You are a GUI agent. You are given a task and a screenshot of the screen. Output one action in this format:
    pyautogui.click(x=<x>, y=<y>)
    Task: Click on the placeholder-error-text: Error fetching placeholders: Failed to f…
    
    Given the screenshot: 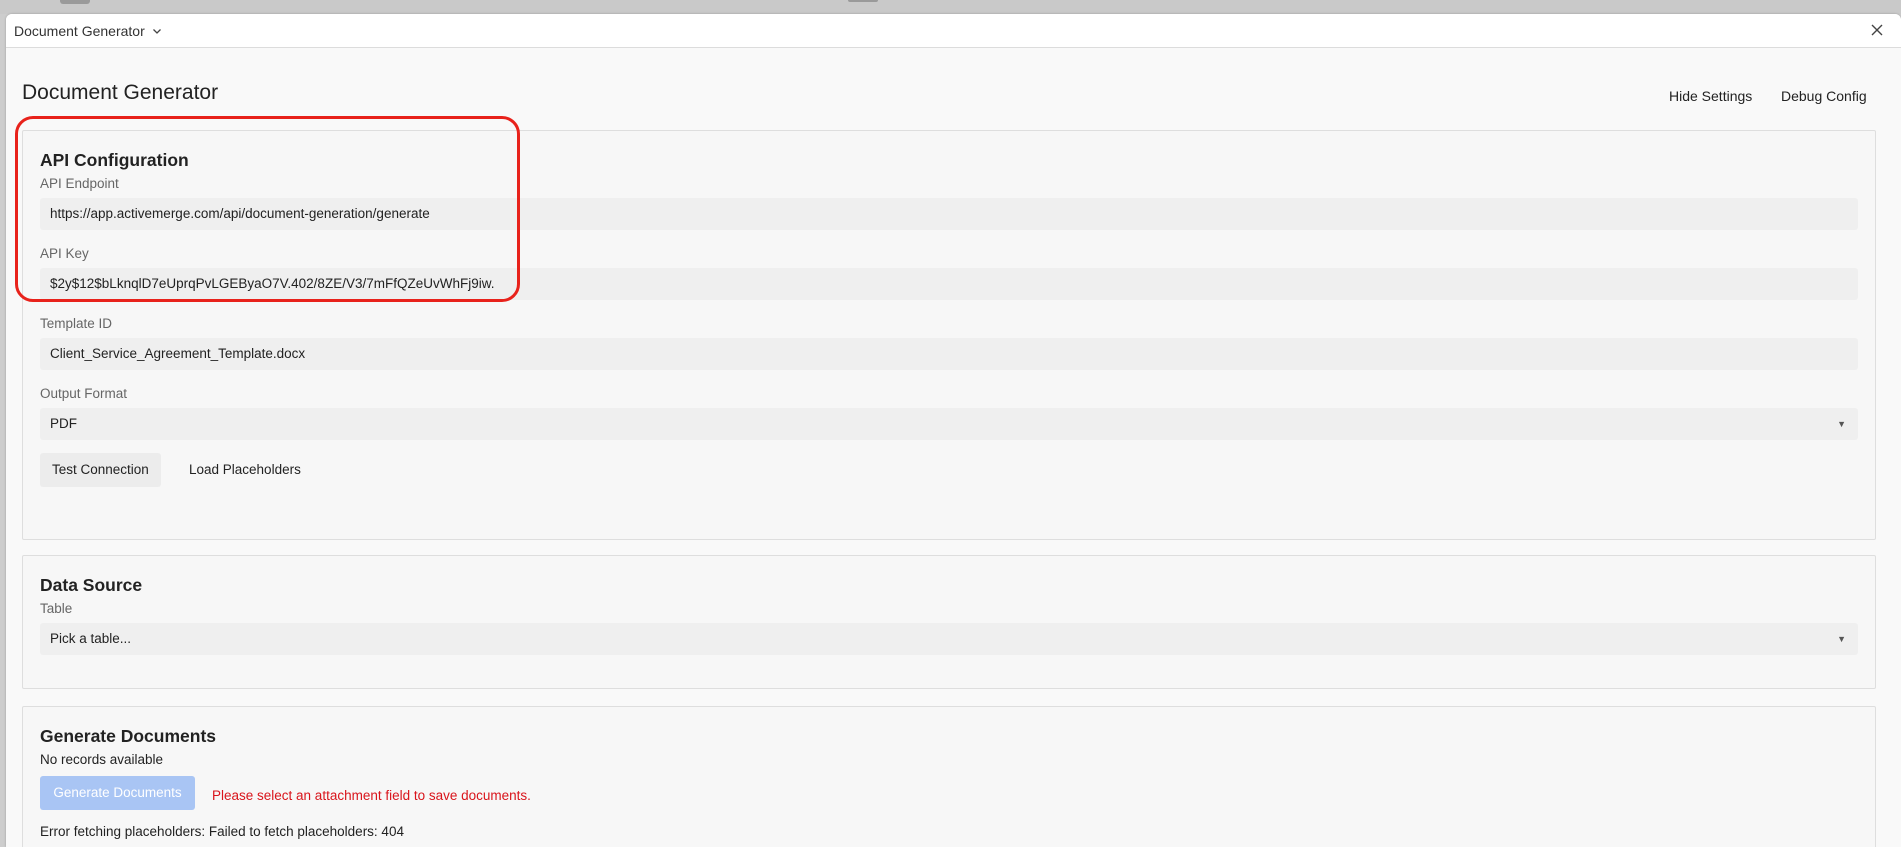 What is the action you would take?
    pyautogui.click(x=222, y=831)
    